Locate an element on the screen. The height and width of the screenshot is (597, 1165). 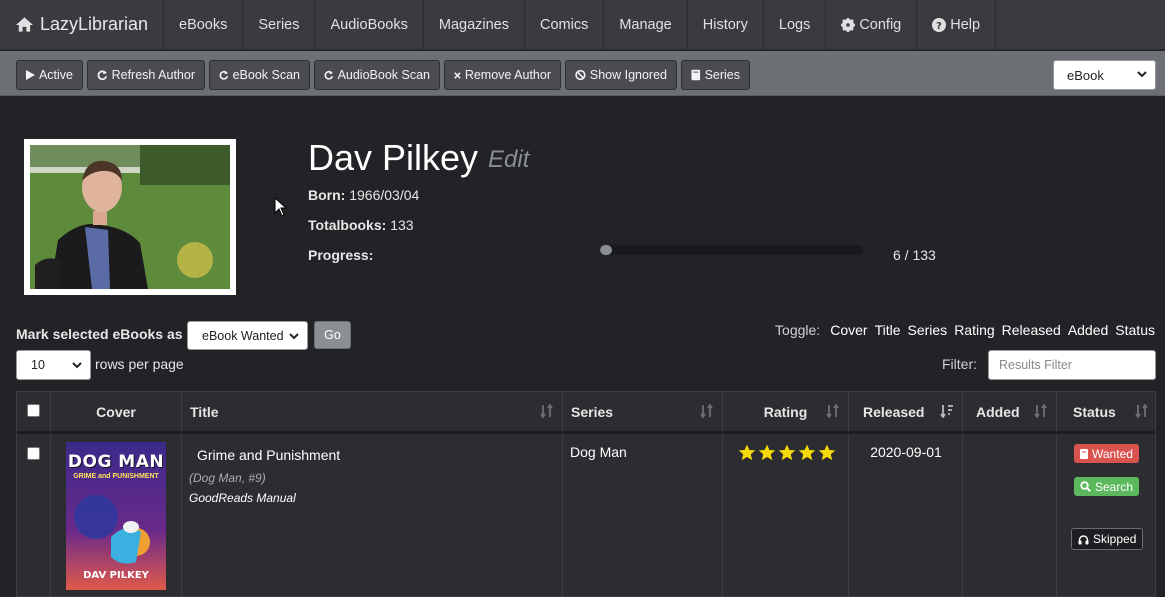
column-header-released: Released is located at coordinates (906, 412).